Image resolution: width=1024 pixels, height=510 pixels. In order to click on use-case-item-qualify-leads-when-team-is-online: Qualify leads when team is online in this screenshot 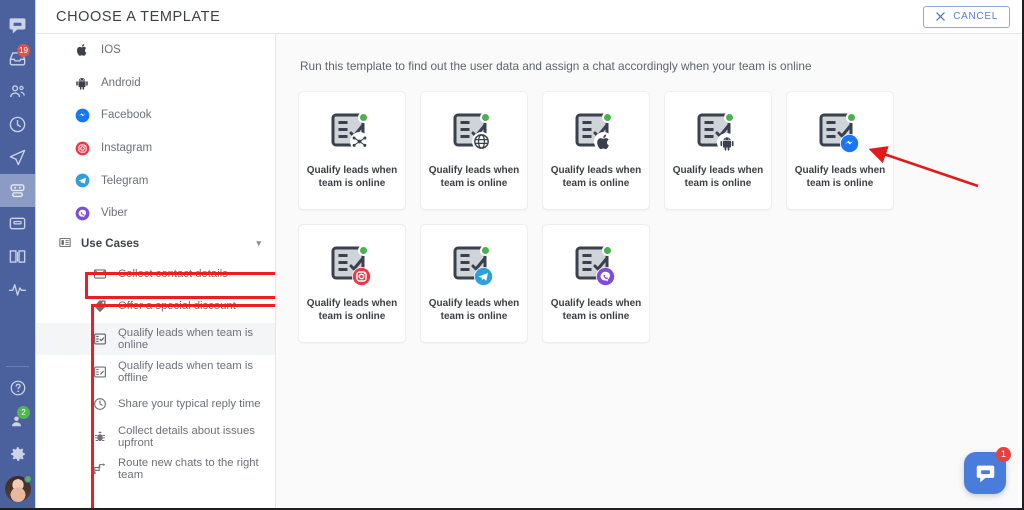, I will do `click(155, 339)`.